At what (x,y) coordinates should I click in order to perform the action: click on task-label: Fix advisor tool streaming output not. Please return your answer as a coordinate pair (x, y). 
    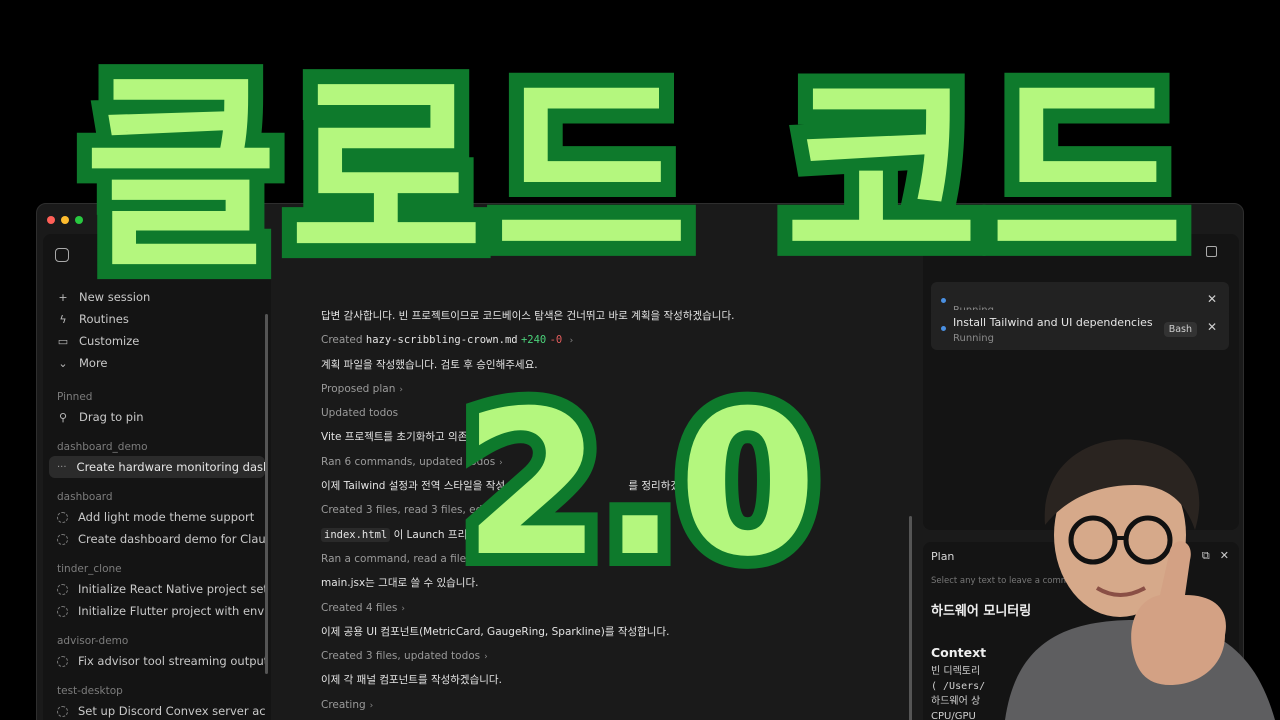
    Looking at the image, I should click on (171, 661).